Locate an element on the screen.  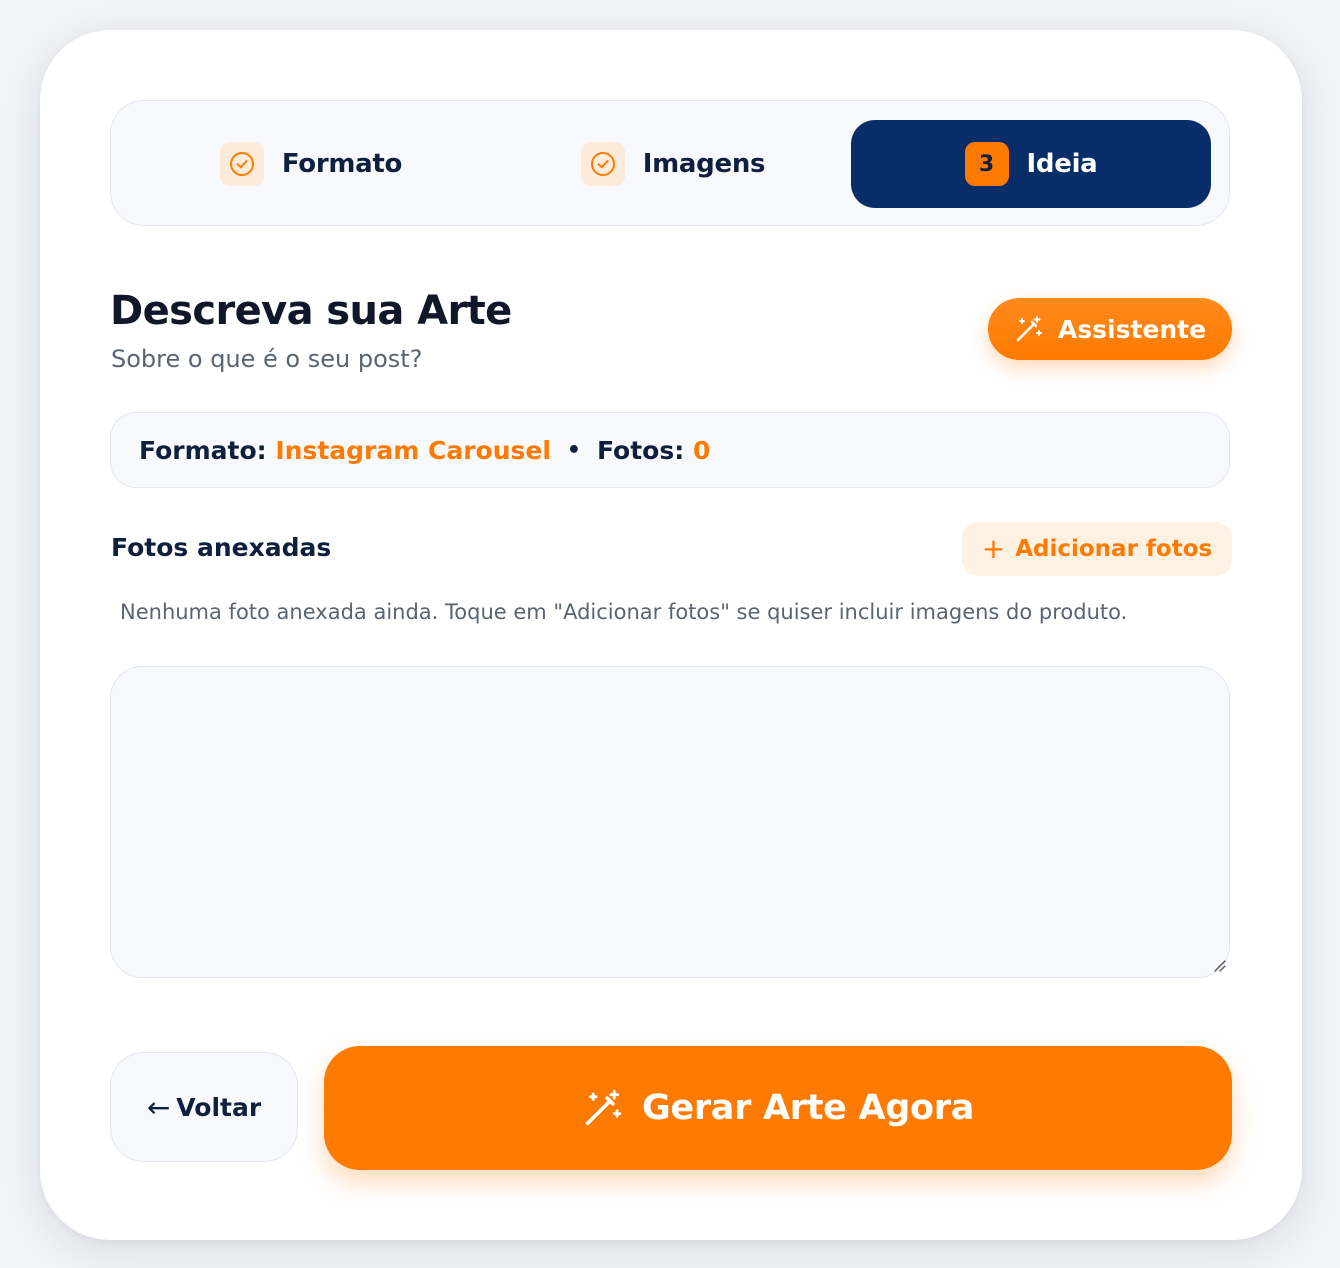
page-title: Descreva sua Arte is located at coordinates (311, 311).